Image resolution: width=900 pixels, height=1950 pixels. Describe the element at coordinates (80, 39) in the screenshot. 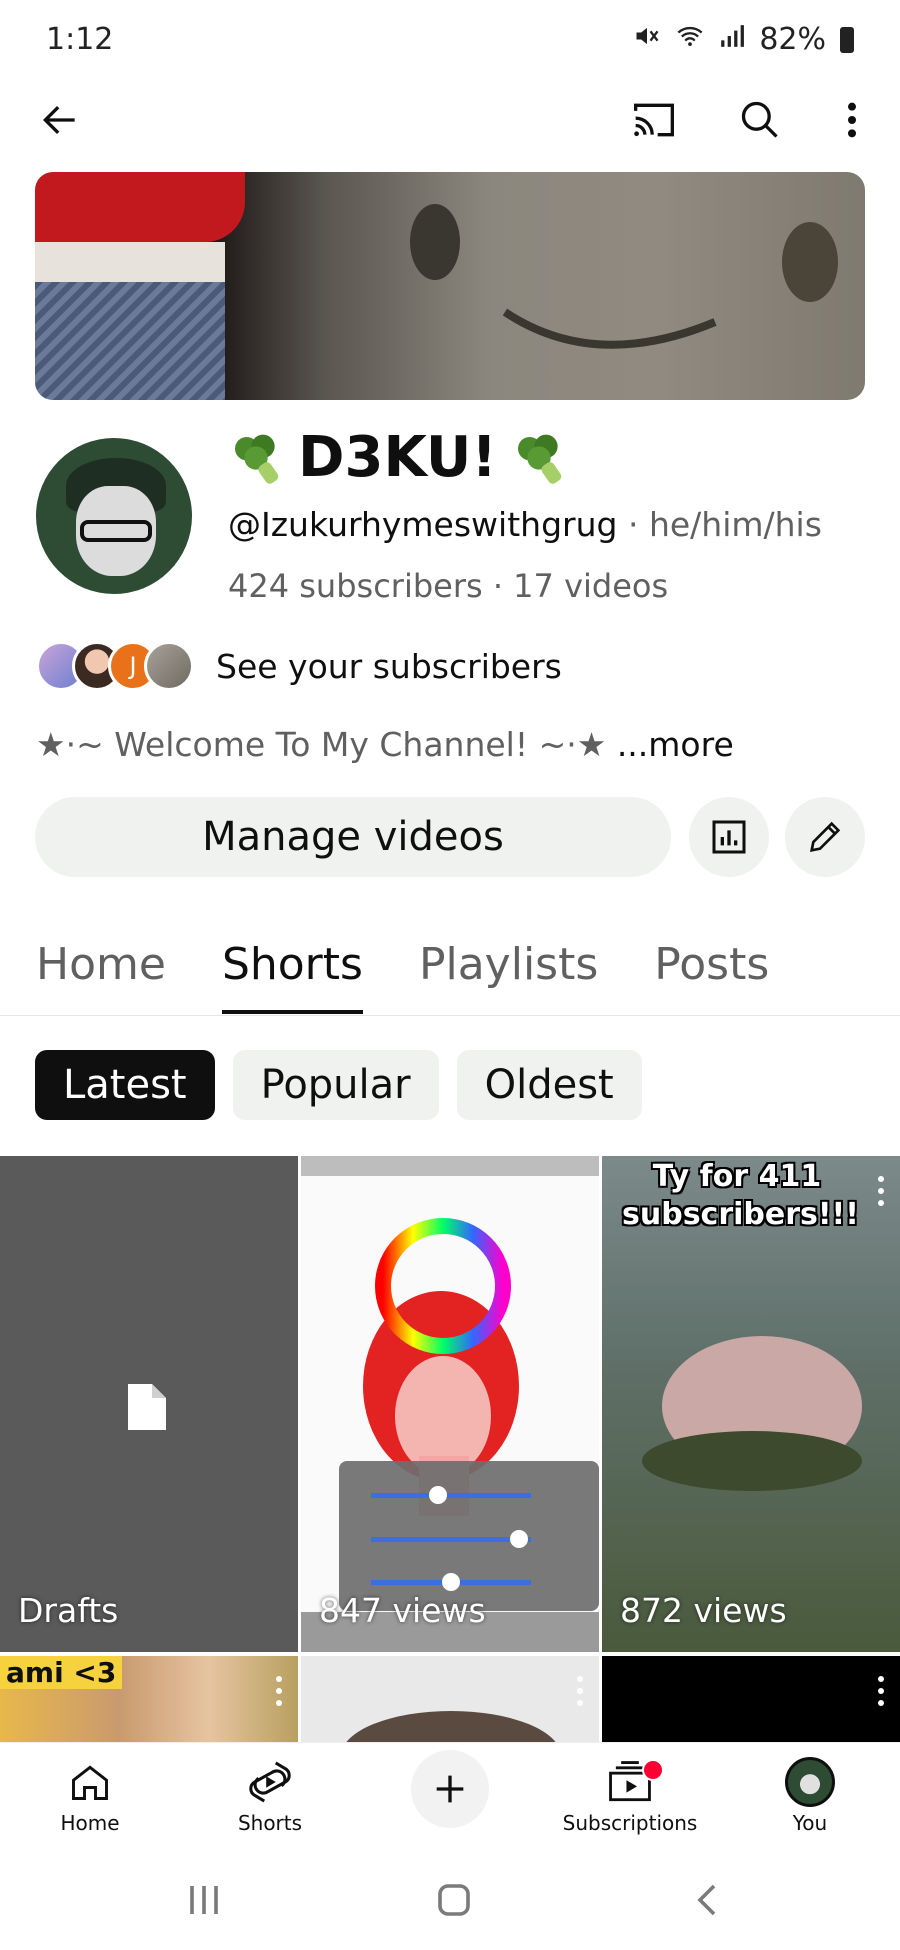

I see `status-time: 1:12` at that location.